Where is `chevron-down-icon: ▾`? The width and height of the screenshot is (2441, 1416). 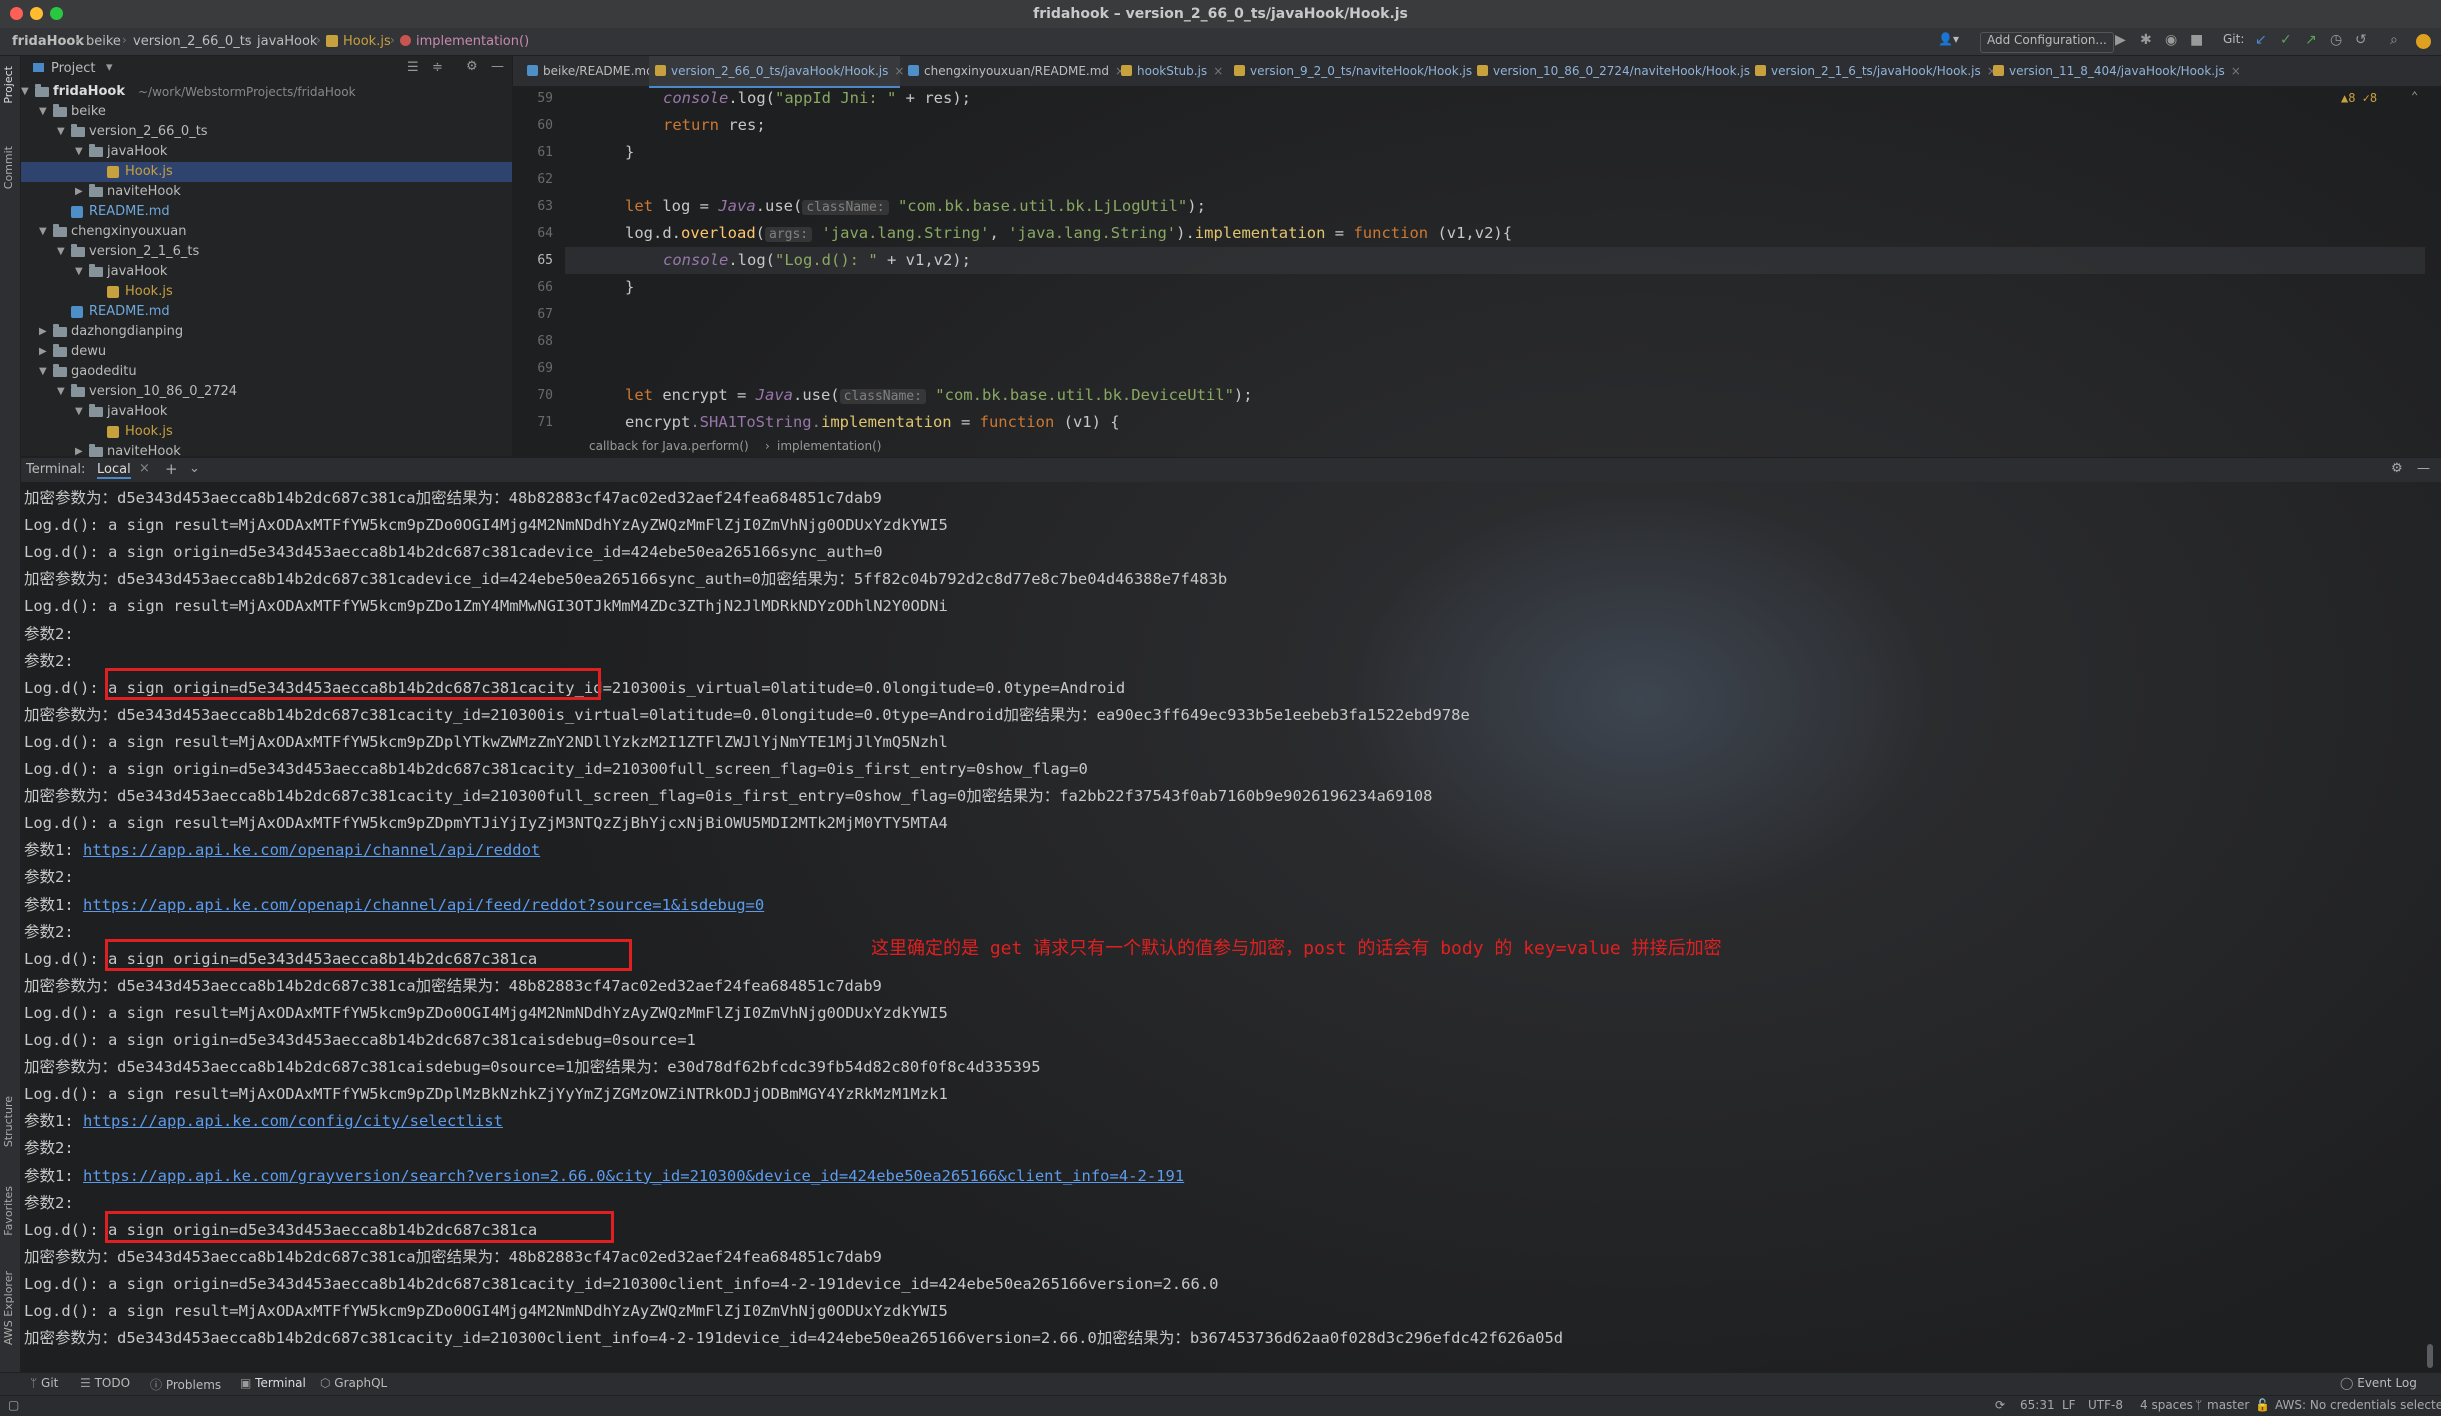 chevron-down-icon: ▾ is located at coordinates (109, 67).